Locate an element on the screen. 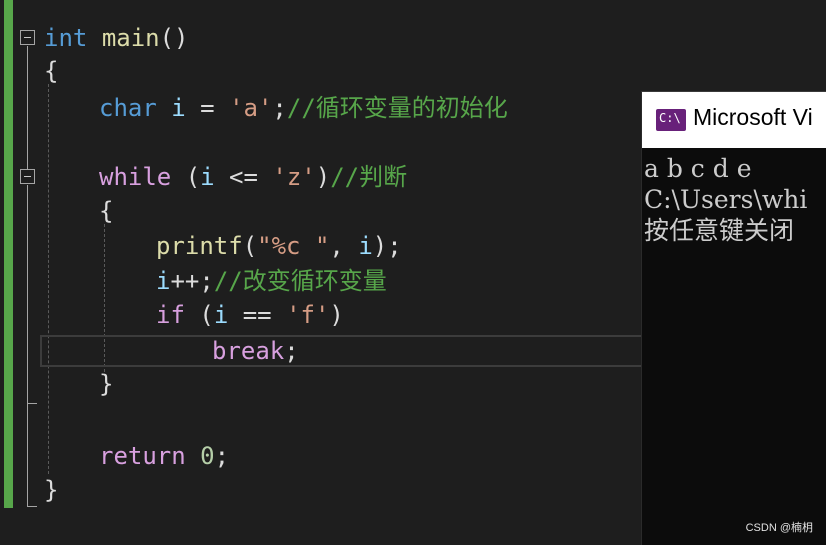 The image size is (826, 545). operator: == is located at coordinates (257, 315).